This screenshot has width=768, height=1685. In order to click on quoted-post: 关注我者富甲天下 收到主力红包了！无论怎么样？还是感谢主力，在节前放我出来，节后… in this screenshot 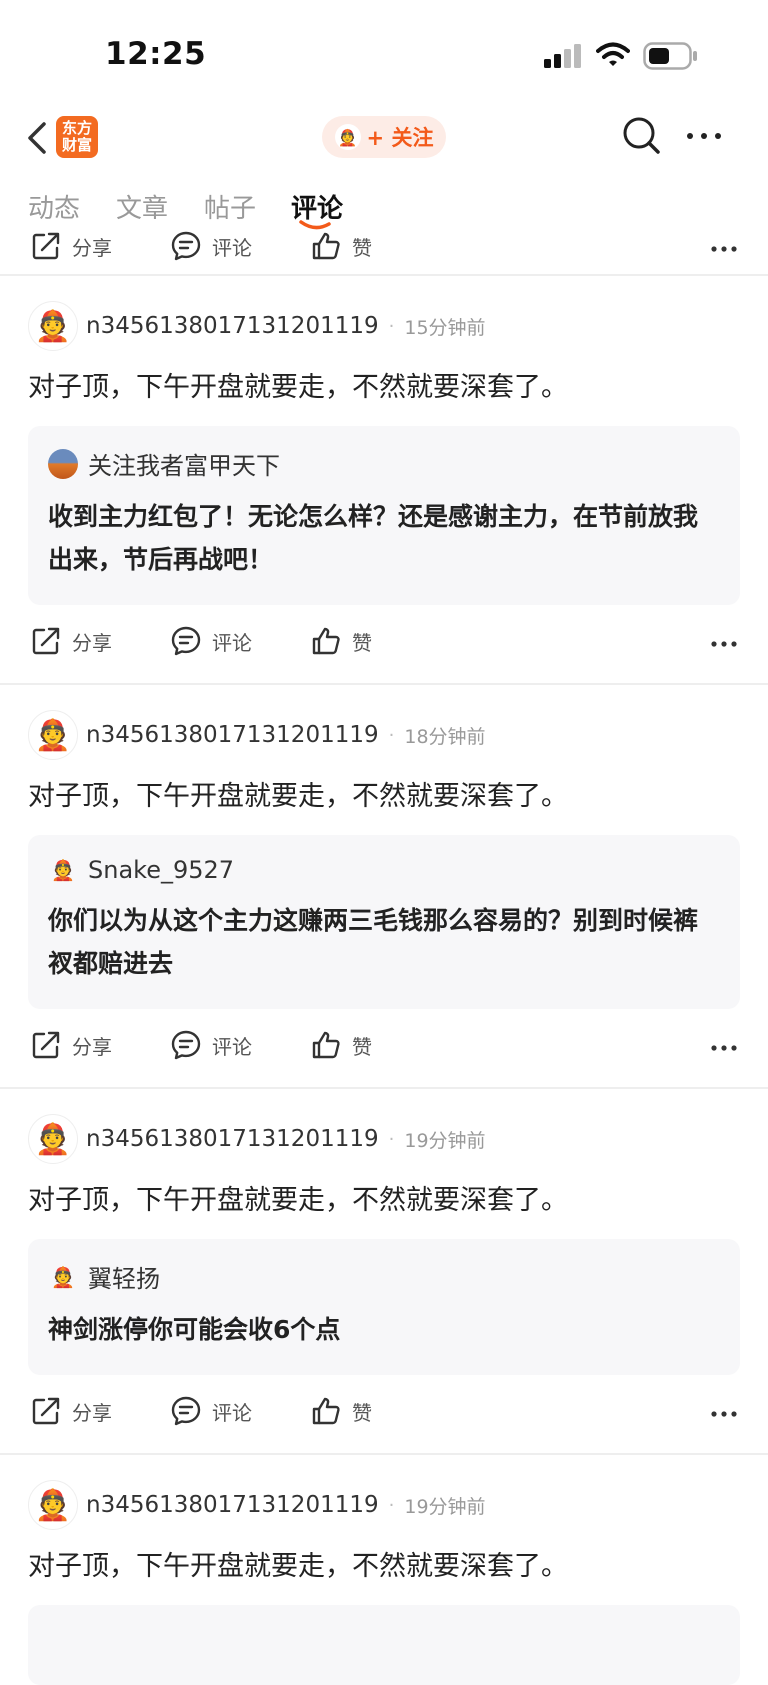, I will do `click(384, 515)`.